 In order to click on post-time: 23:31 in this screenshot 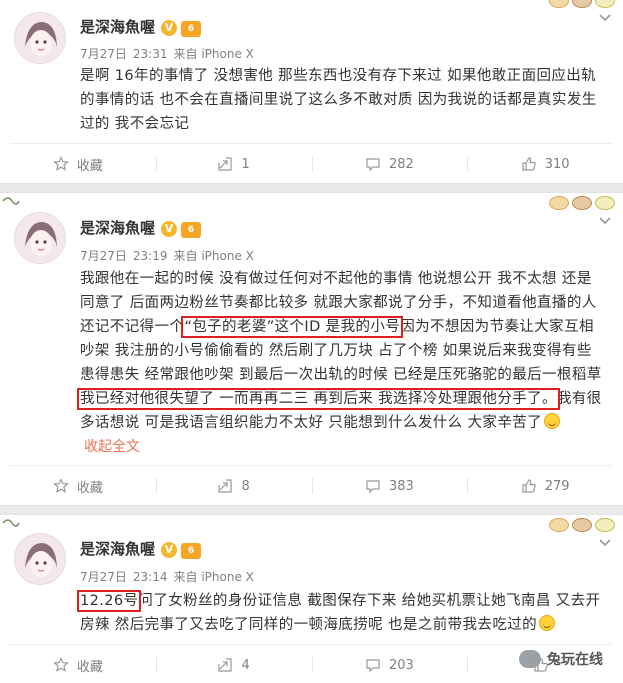, I will do `click(150, 54)`.